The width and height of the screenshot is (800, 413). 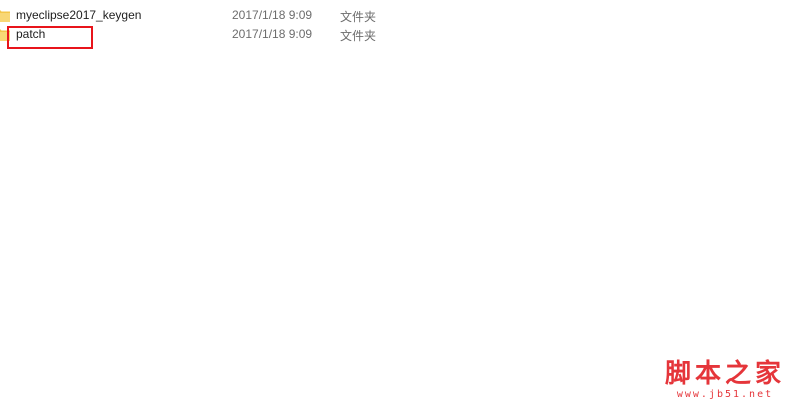 I want to click on file-row-patch: patch 2017/1/18 9:09 文件夹, so click(x=400, y=34).